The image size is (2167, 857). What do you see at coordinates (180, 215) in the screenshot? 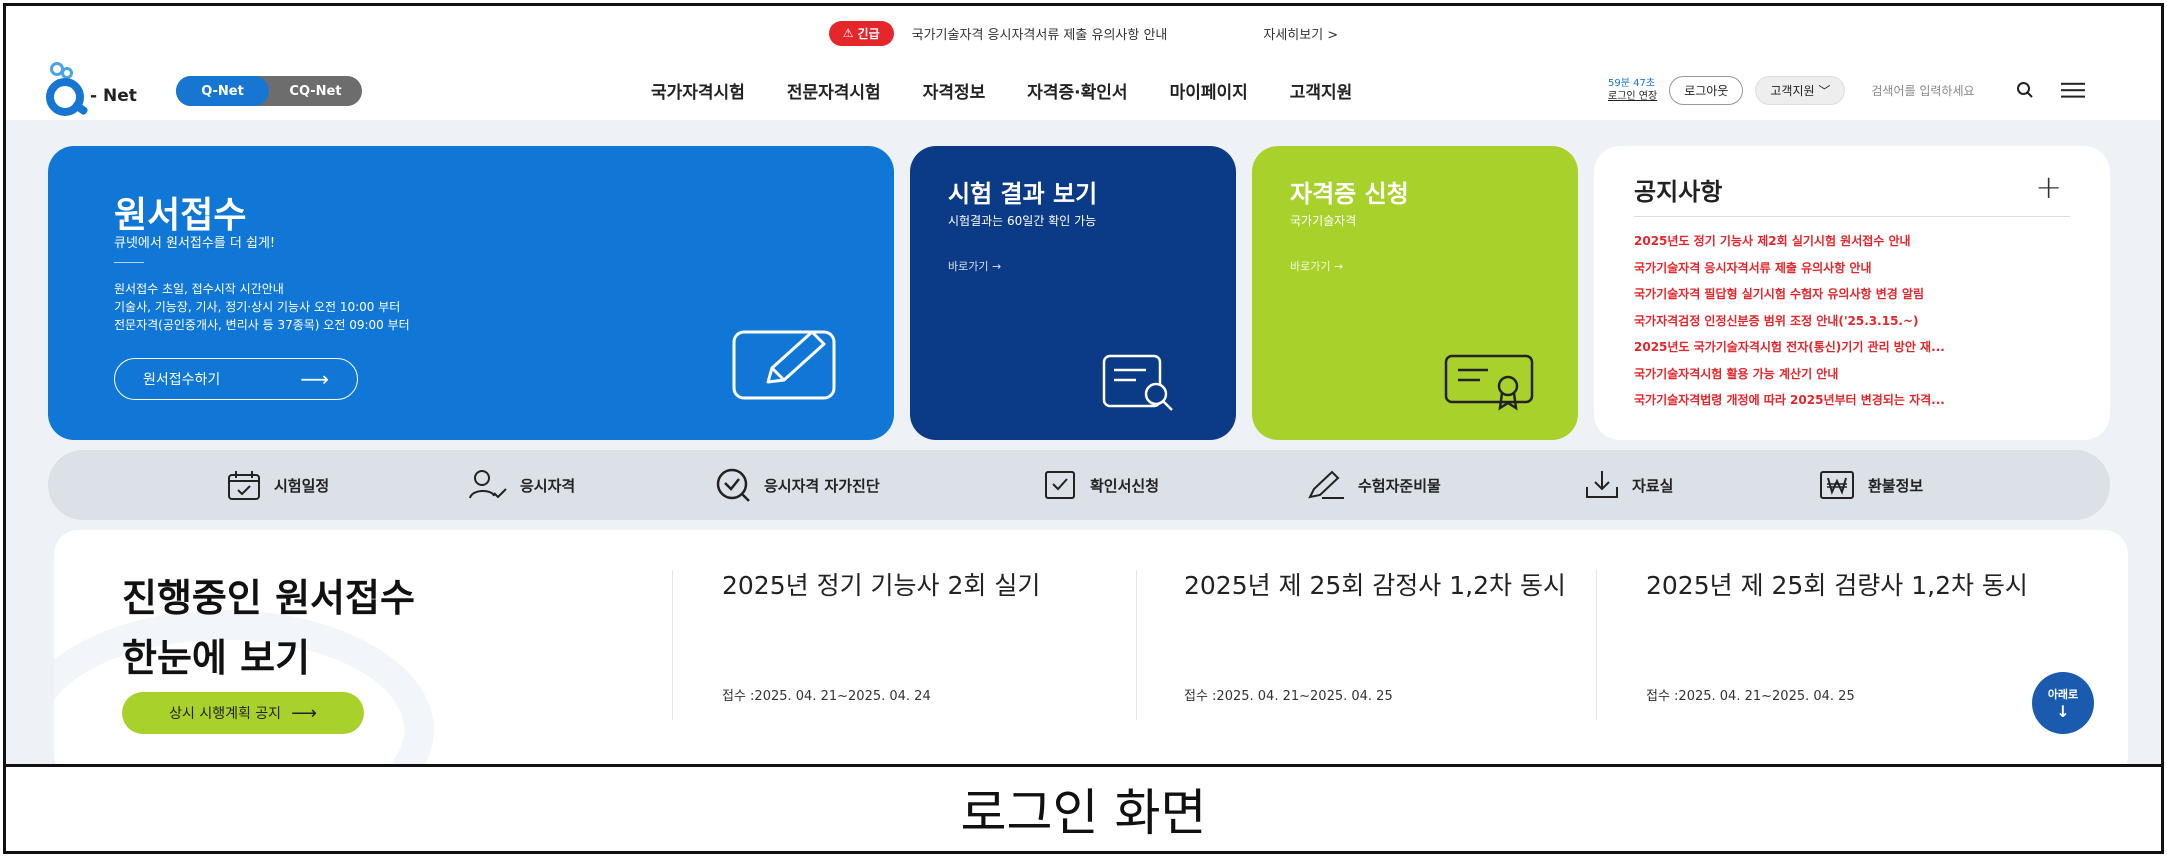
I see `apply-title: 원서접수` at bounding box center [180, 215].